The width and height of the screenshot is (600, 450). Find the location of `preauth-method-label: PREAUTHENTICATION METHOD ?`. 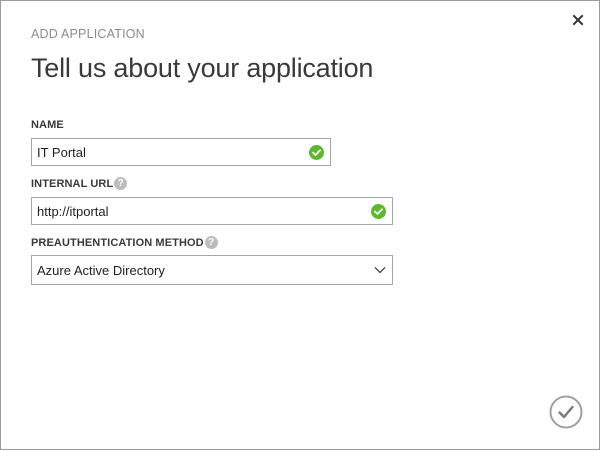

preauth-method-label: PREAUTHENTICATION METHOD ? is located at coordinates (124, 242).